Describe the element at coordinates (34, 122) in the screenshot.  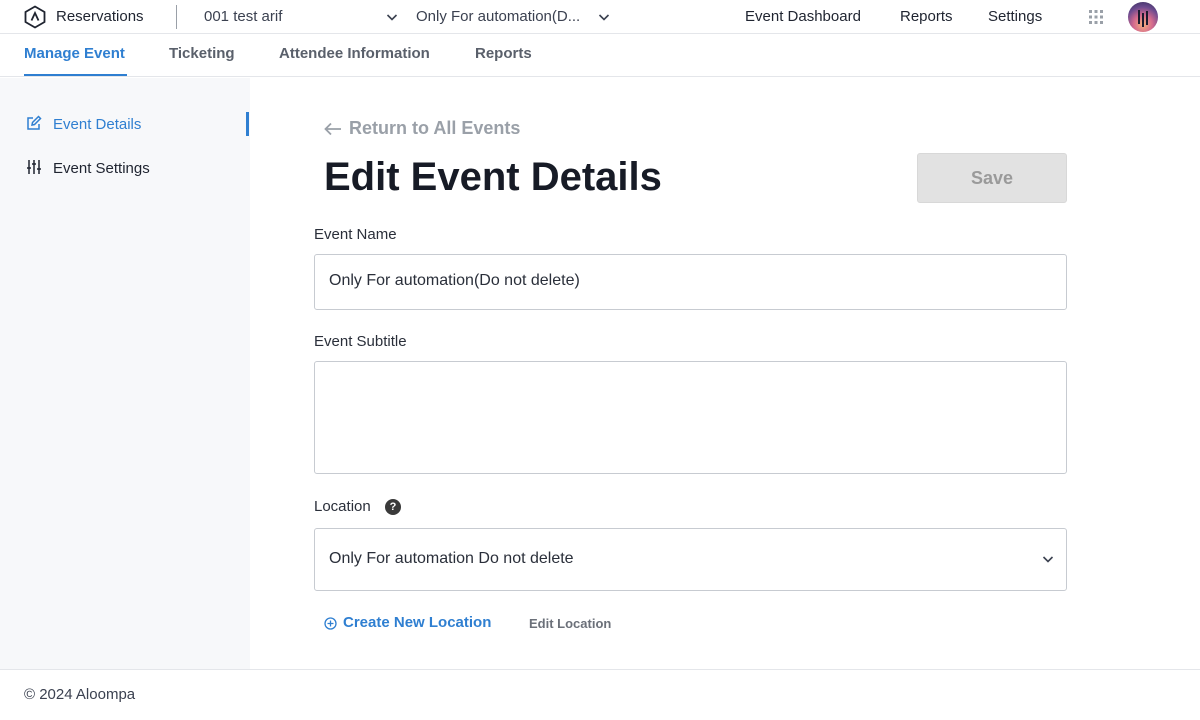
I see `edit-icon` at that location.